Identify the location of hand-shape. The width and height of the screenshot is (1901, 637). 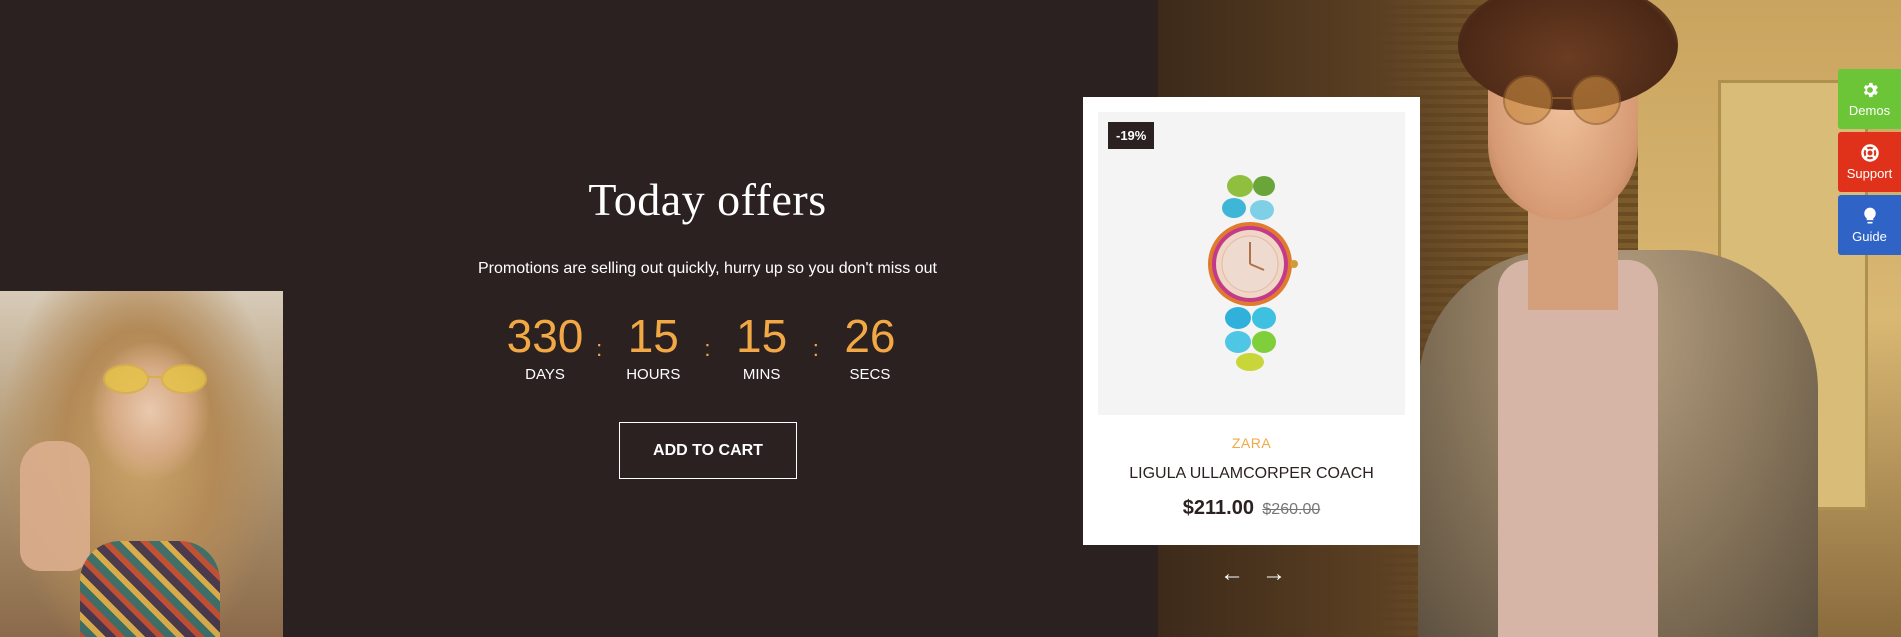
(55, 506).